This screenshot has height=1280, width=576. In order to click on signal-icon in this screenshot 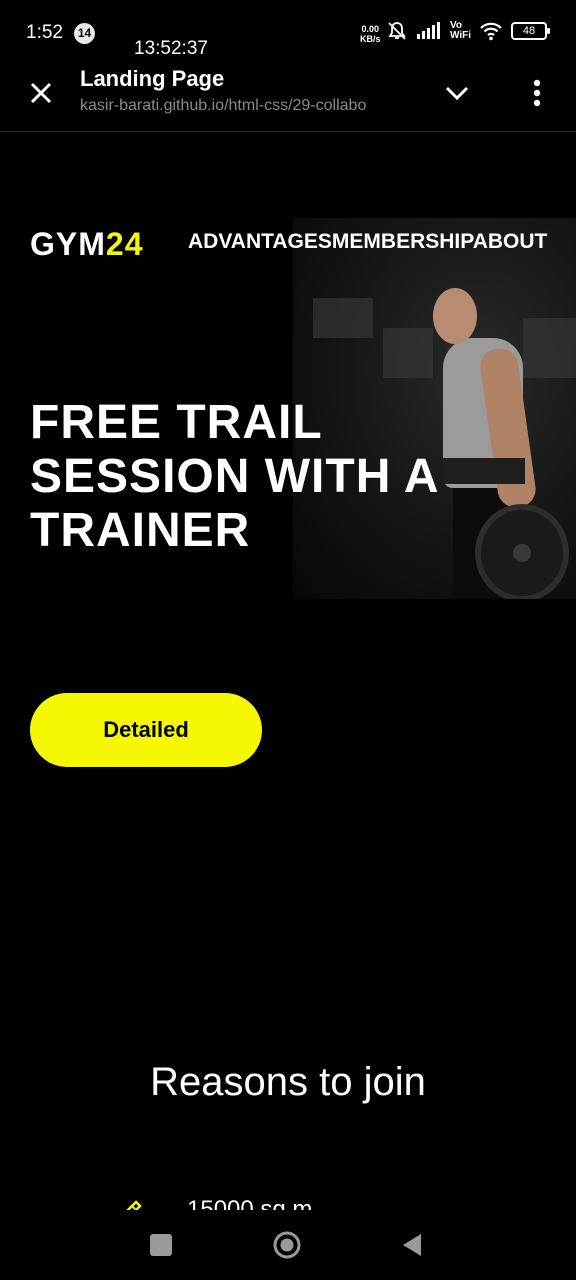, I will do `click(428, 30)`.